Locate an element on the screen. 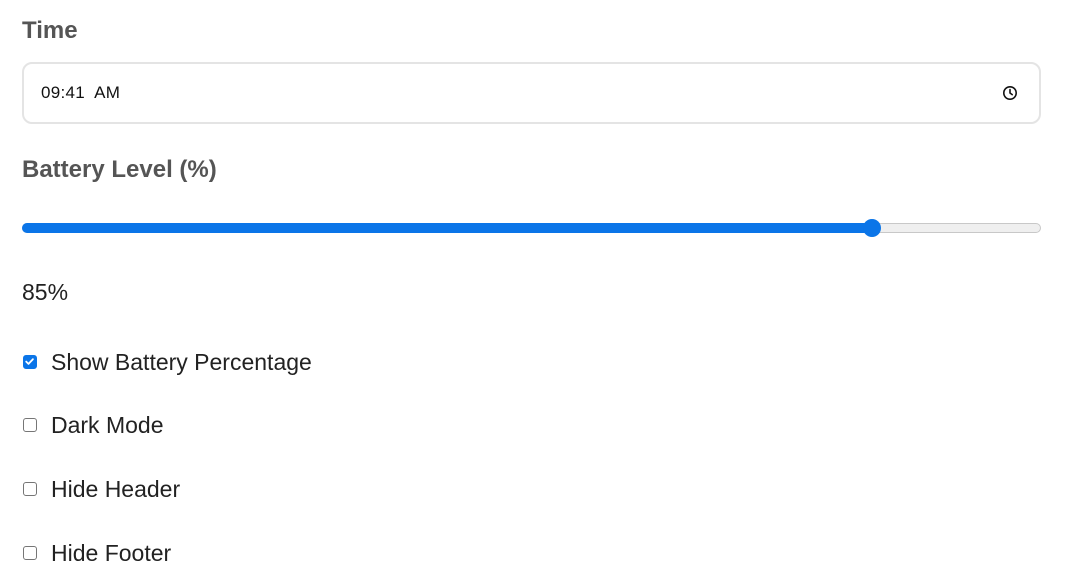  clock-icon is located at coordinates (1010, 93).